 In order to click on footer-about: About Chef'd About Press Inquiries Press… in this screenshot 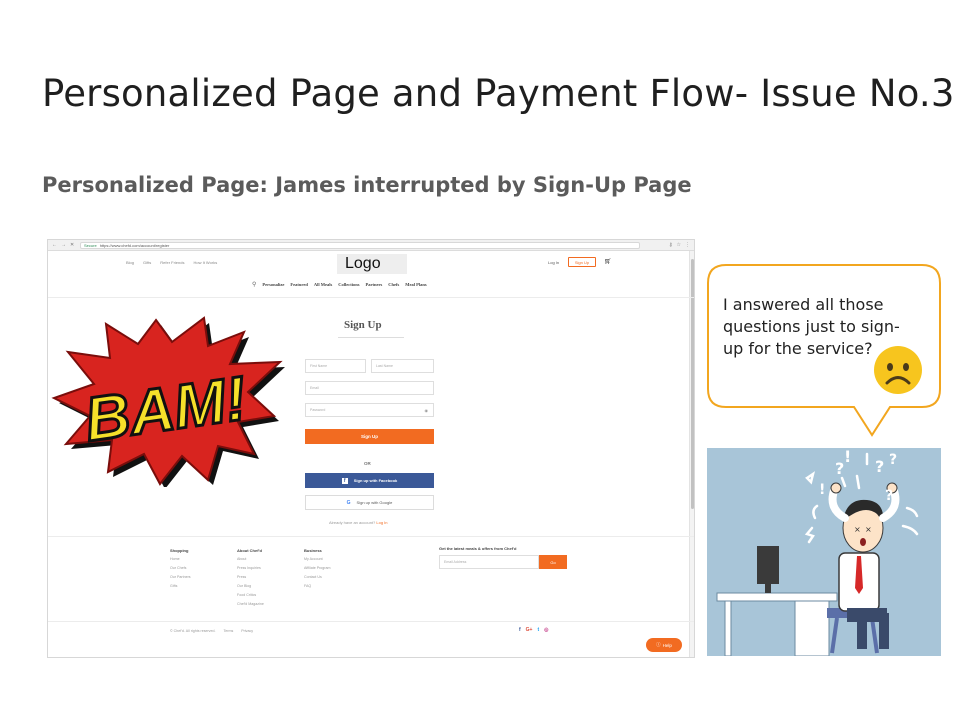, I will do `click(250, 577)`.